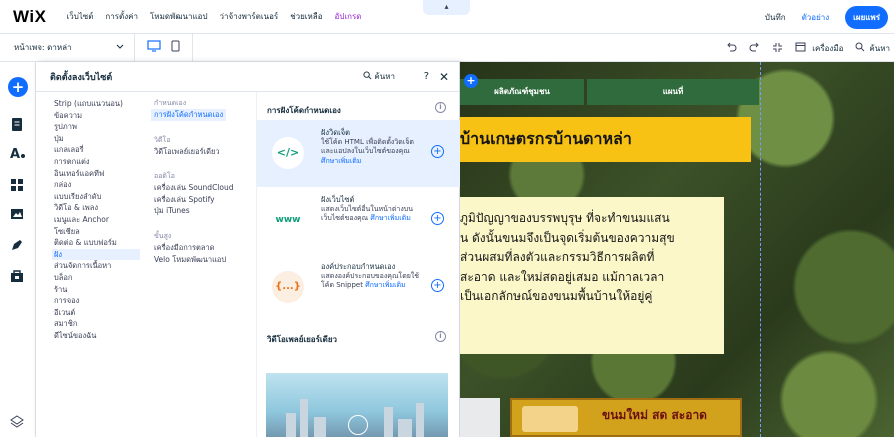 This screenshot has width=894, height=437. I want to click on category-item: ติดต่อ & แบบฟอร์ม, so click(97, 243).